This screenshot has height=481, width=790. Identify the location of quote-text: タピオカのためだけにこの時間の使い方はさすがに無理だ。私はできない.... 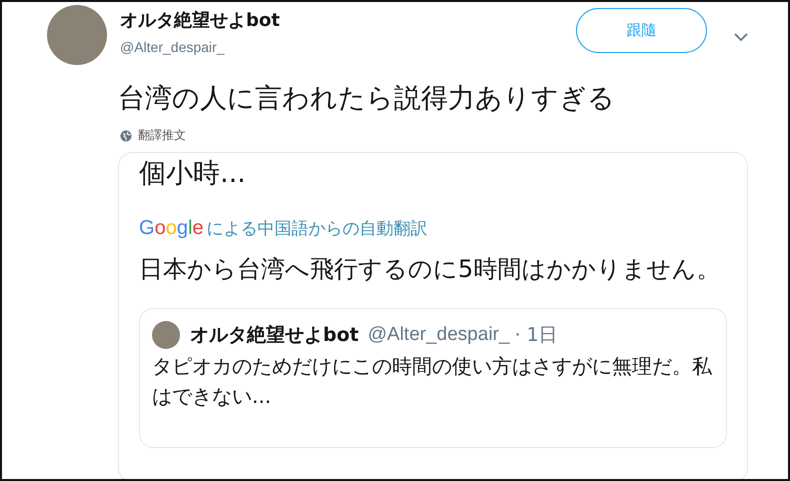
(432, 381).